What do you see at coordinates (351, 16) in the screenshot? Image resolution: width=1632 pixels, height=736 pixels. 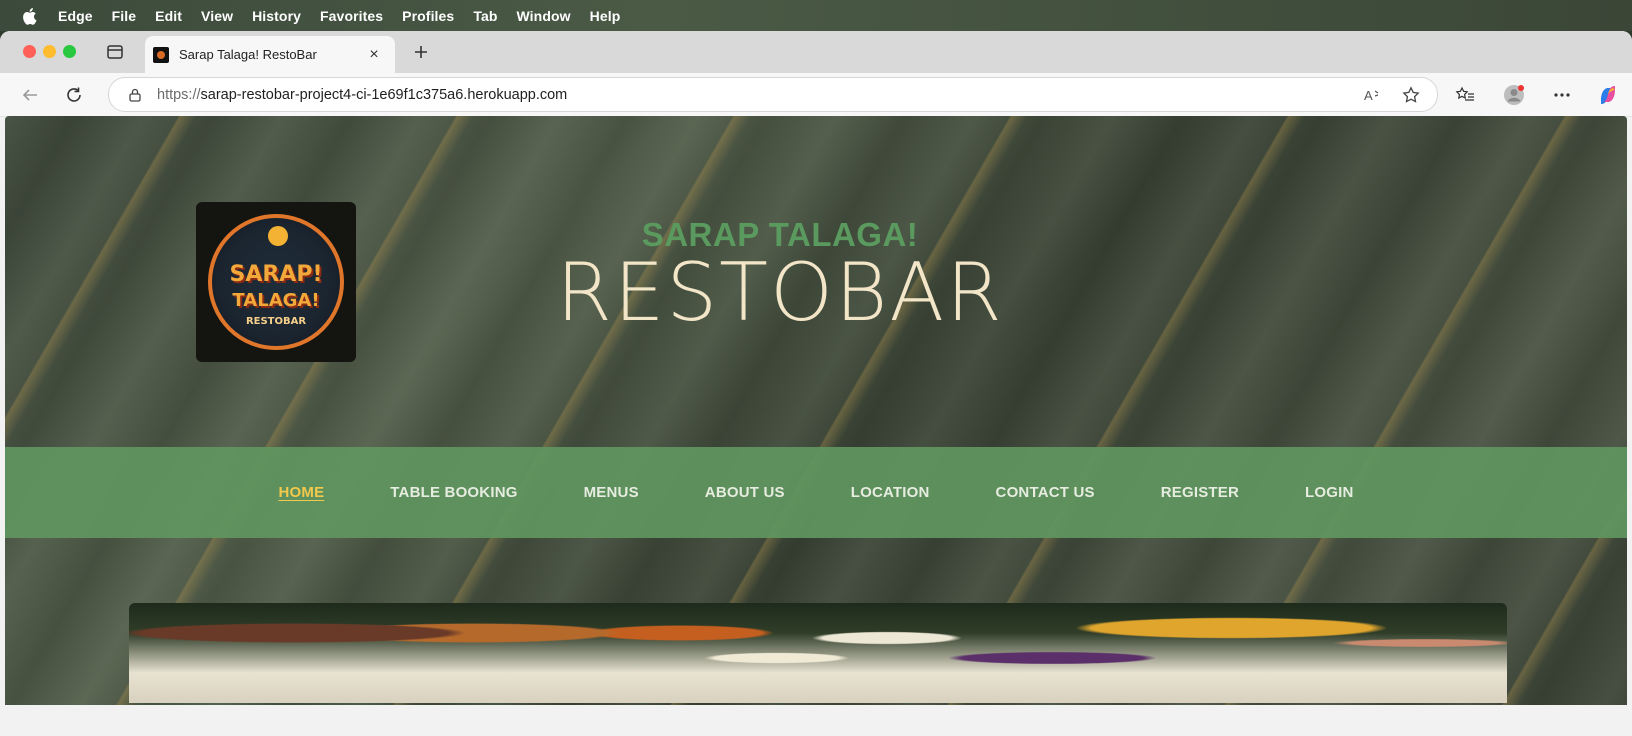 I see `menu-favorites: Favorites` at bounding box center [351, 16].